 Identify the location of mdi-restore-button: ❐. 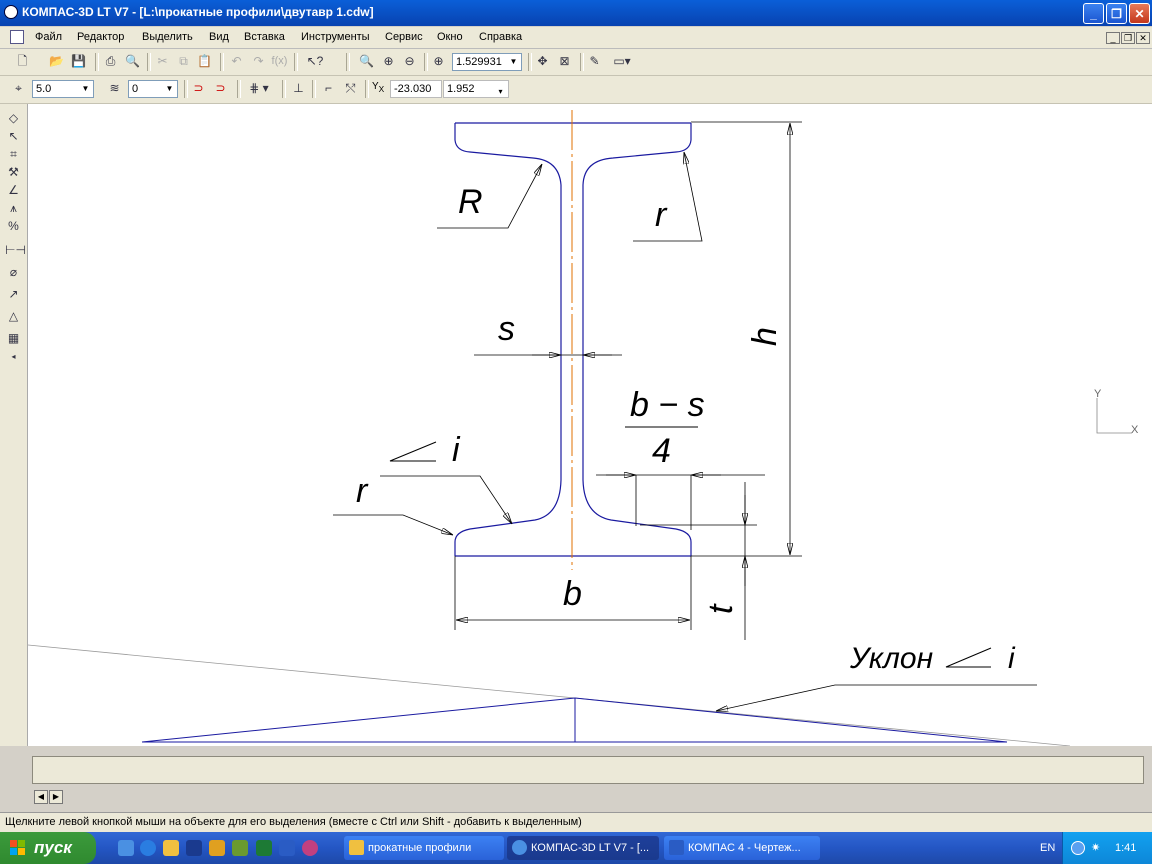
(1128, 38).